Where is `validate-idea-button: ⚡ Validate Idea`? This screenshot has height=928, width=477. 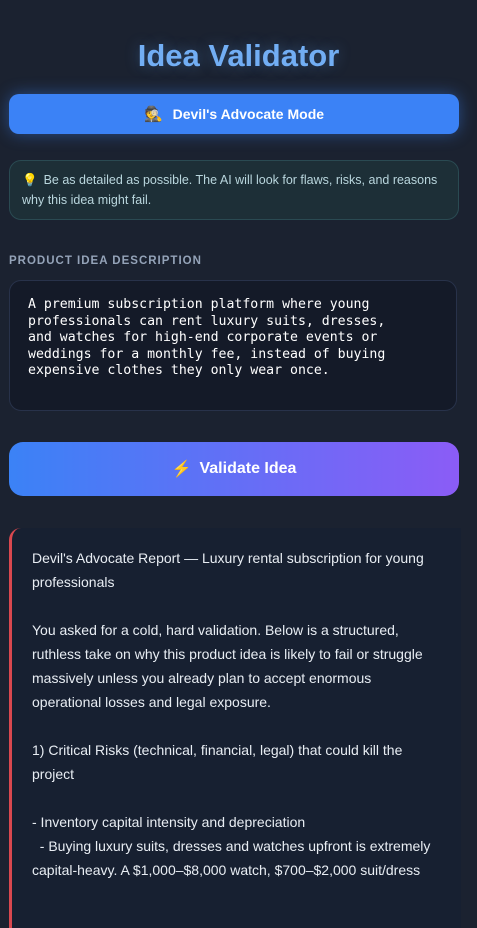 validate-idea-button: ⚡ Validate Idea is located at coordinates (234, 469).